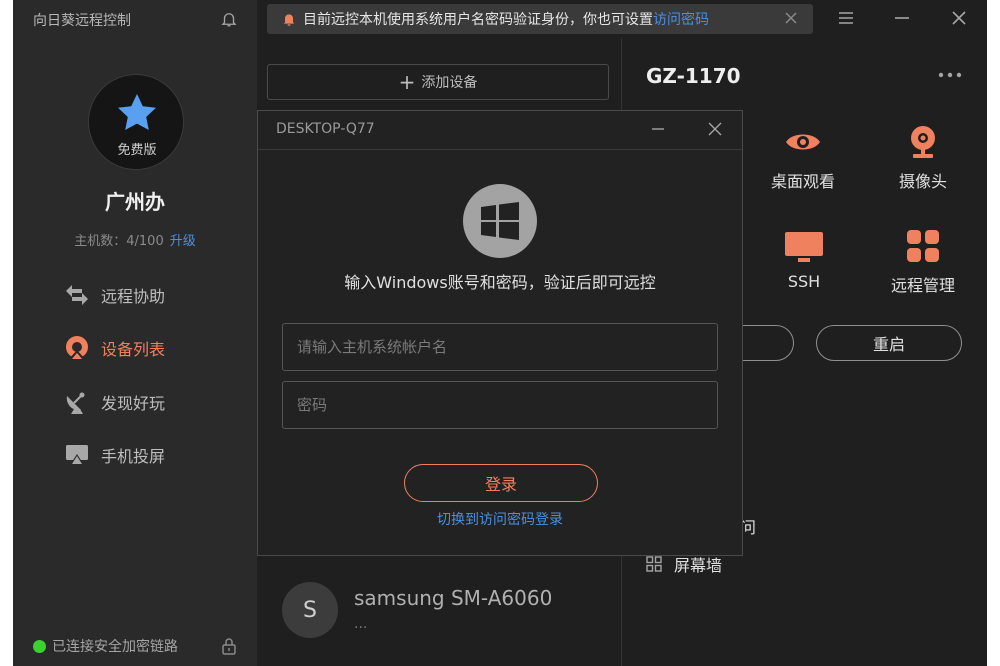  Describe the element at coordinates (500, 347) in the screenshot. I see `username-input` at that location.